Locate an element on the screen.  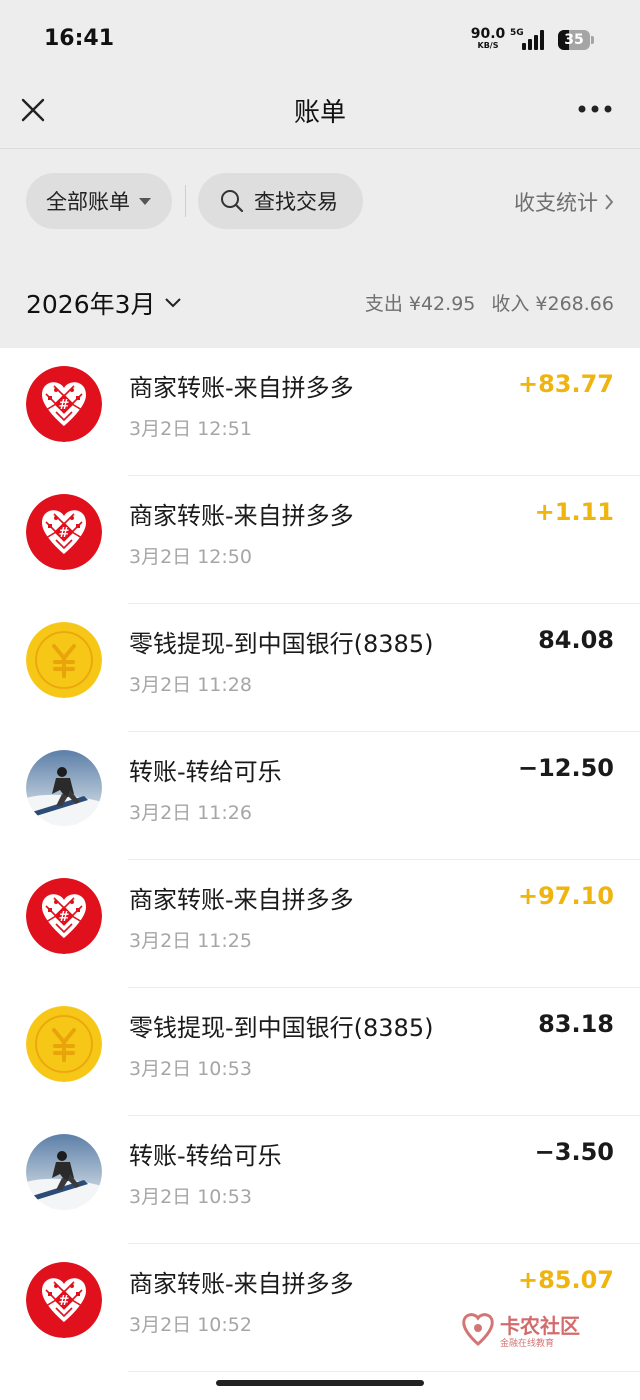
transaction-time: 3月2日 11:28 is located at coordinates (190, 685).